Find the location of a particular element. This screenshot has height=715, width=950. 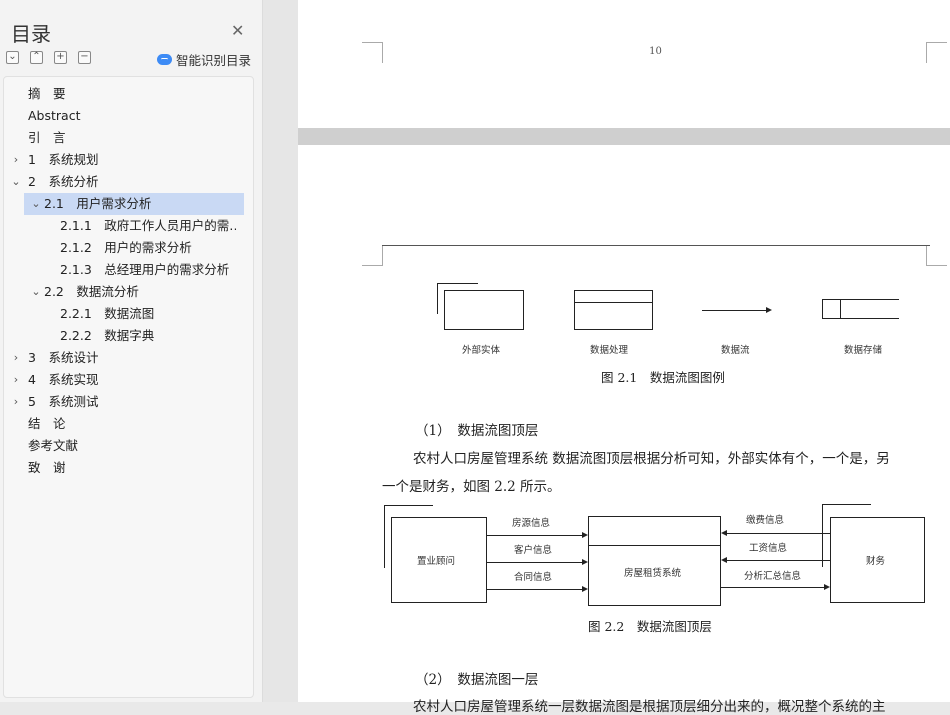

page-number: 10 is located at coordinates (655, 51).